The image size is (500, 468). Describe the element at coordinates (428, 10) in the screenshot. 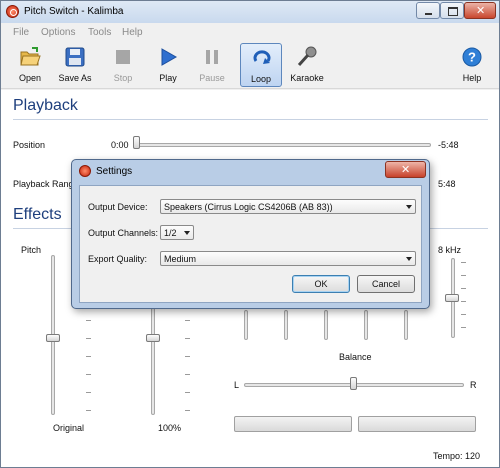

I see `minimize-button` at that location.